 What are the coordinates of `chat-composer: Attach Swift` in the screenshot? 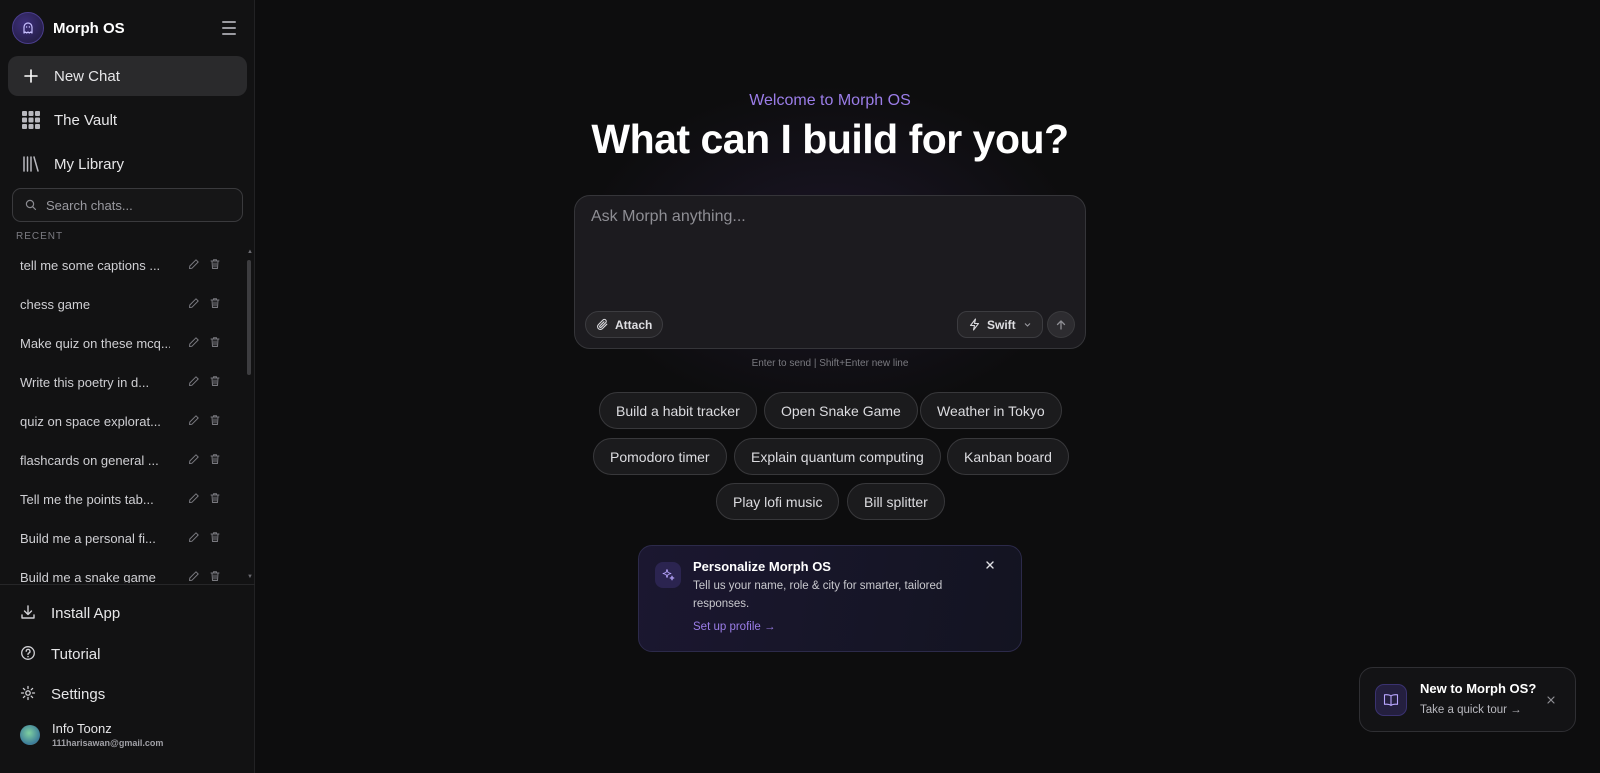 It's located at (830, 272).